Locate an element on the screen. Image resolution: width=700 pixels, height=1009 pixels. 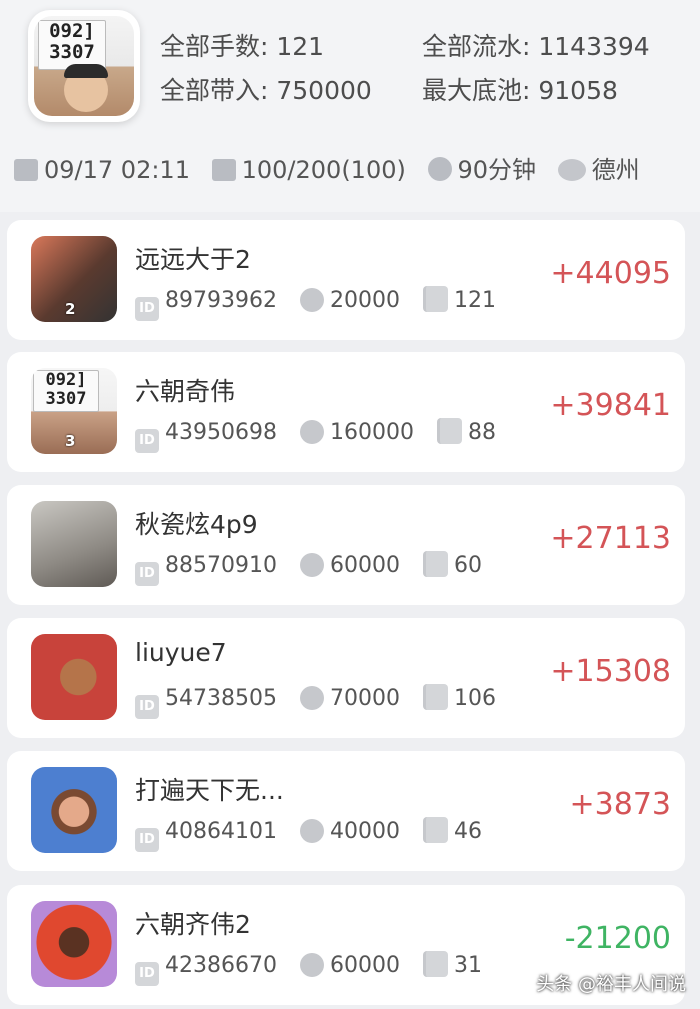
player-hands: 121 is located at coordinates (459, 301).